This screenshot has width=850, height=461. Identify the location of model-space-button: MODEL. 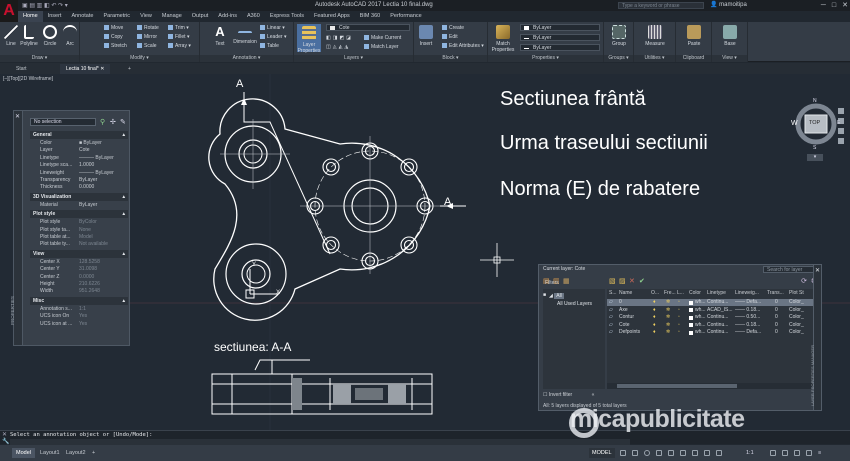
(602, 453).